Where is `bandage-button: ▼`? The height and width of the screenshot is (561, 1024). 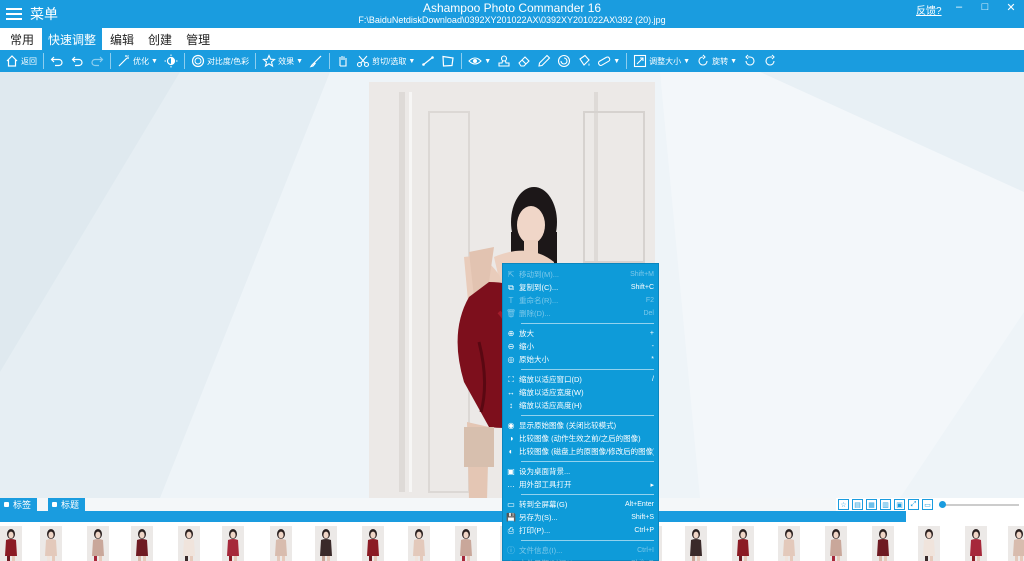 bandage-button: ▼ is located at coordinates (608, 61).